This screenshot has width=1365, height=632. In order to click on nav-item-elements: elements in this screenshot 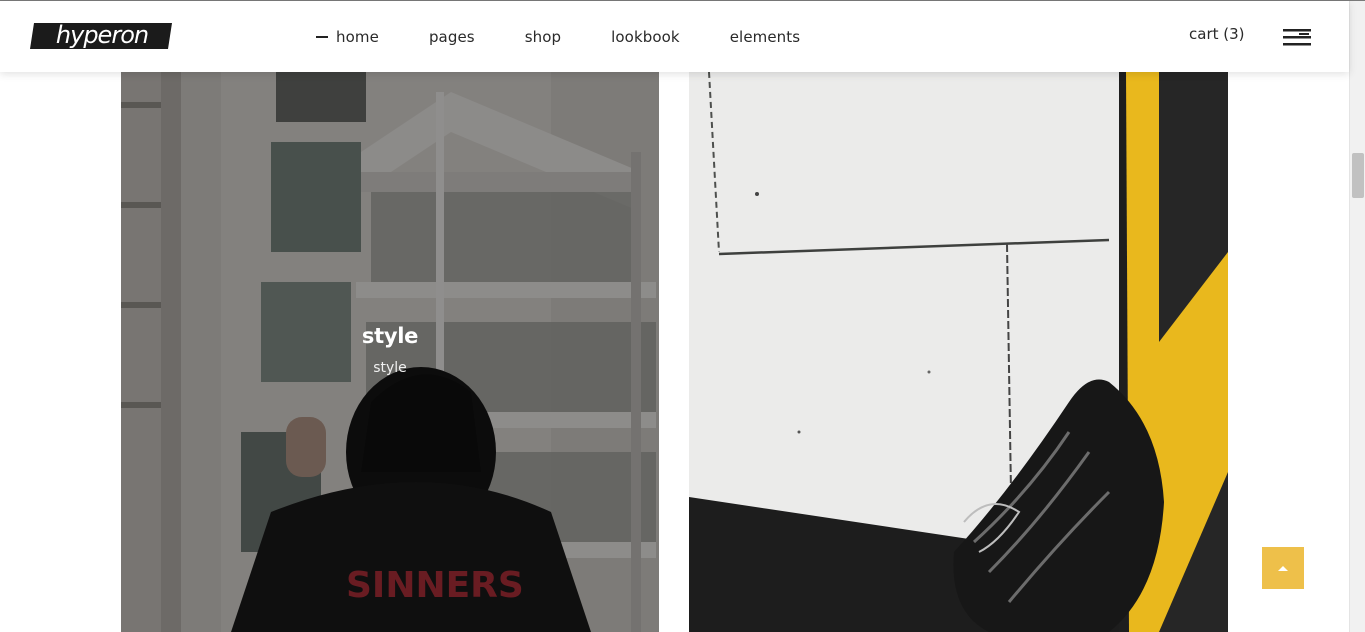, I will do `click(765, 37)`.